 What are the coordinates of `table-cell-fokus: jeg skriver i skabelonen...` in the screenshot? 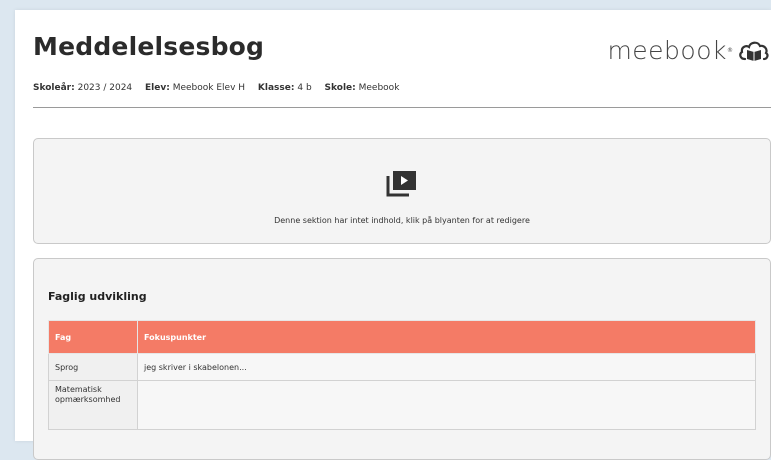 It's located at (446, 367).